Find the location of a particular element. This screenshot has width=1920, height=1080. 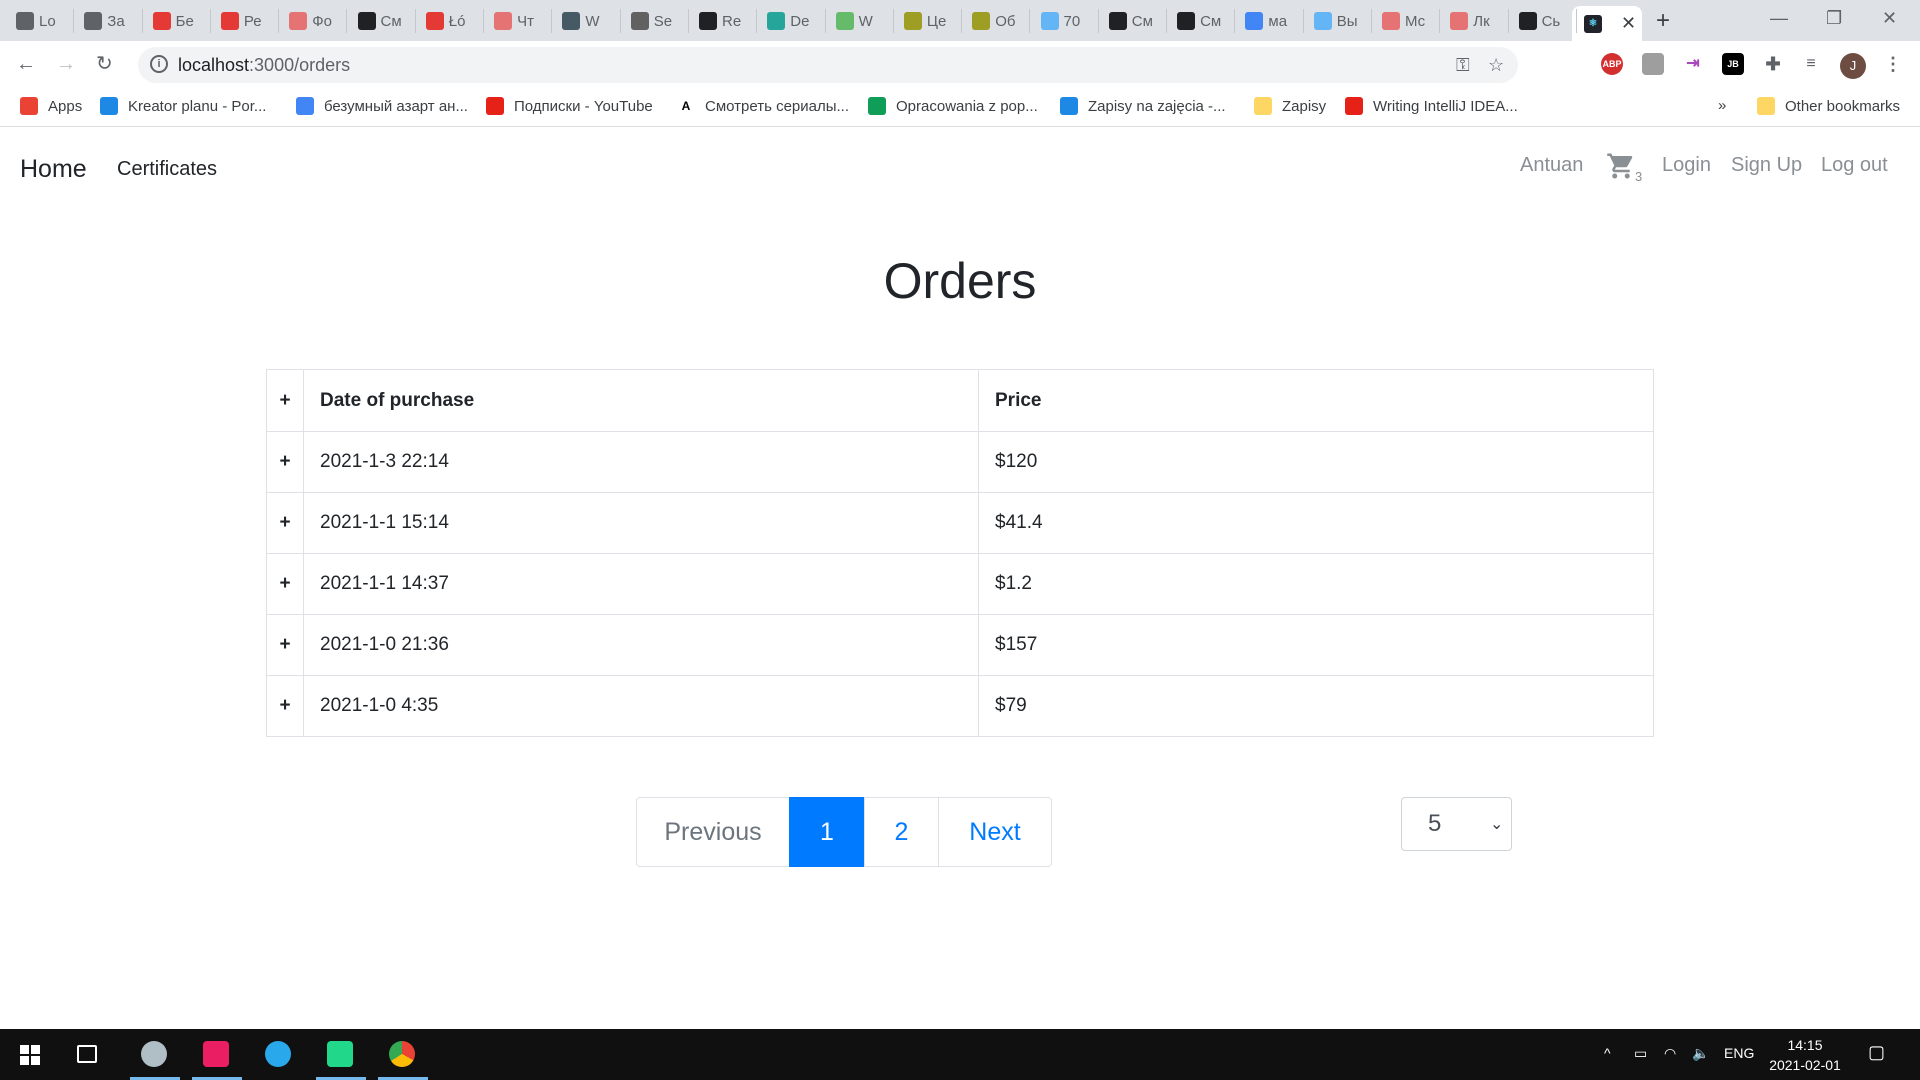

browser-tab: Мс is located at coordinates (1406, 21).